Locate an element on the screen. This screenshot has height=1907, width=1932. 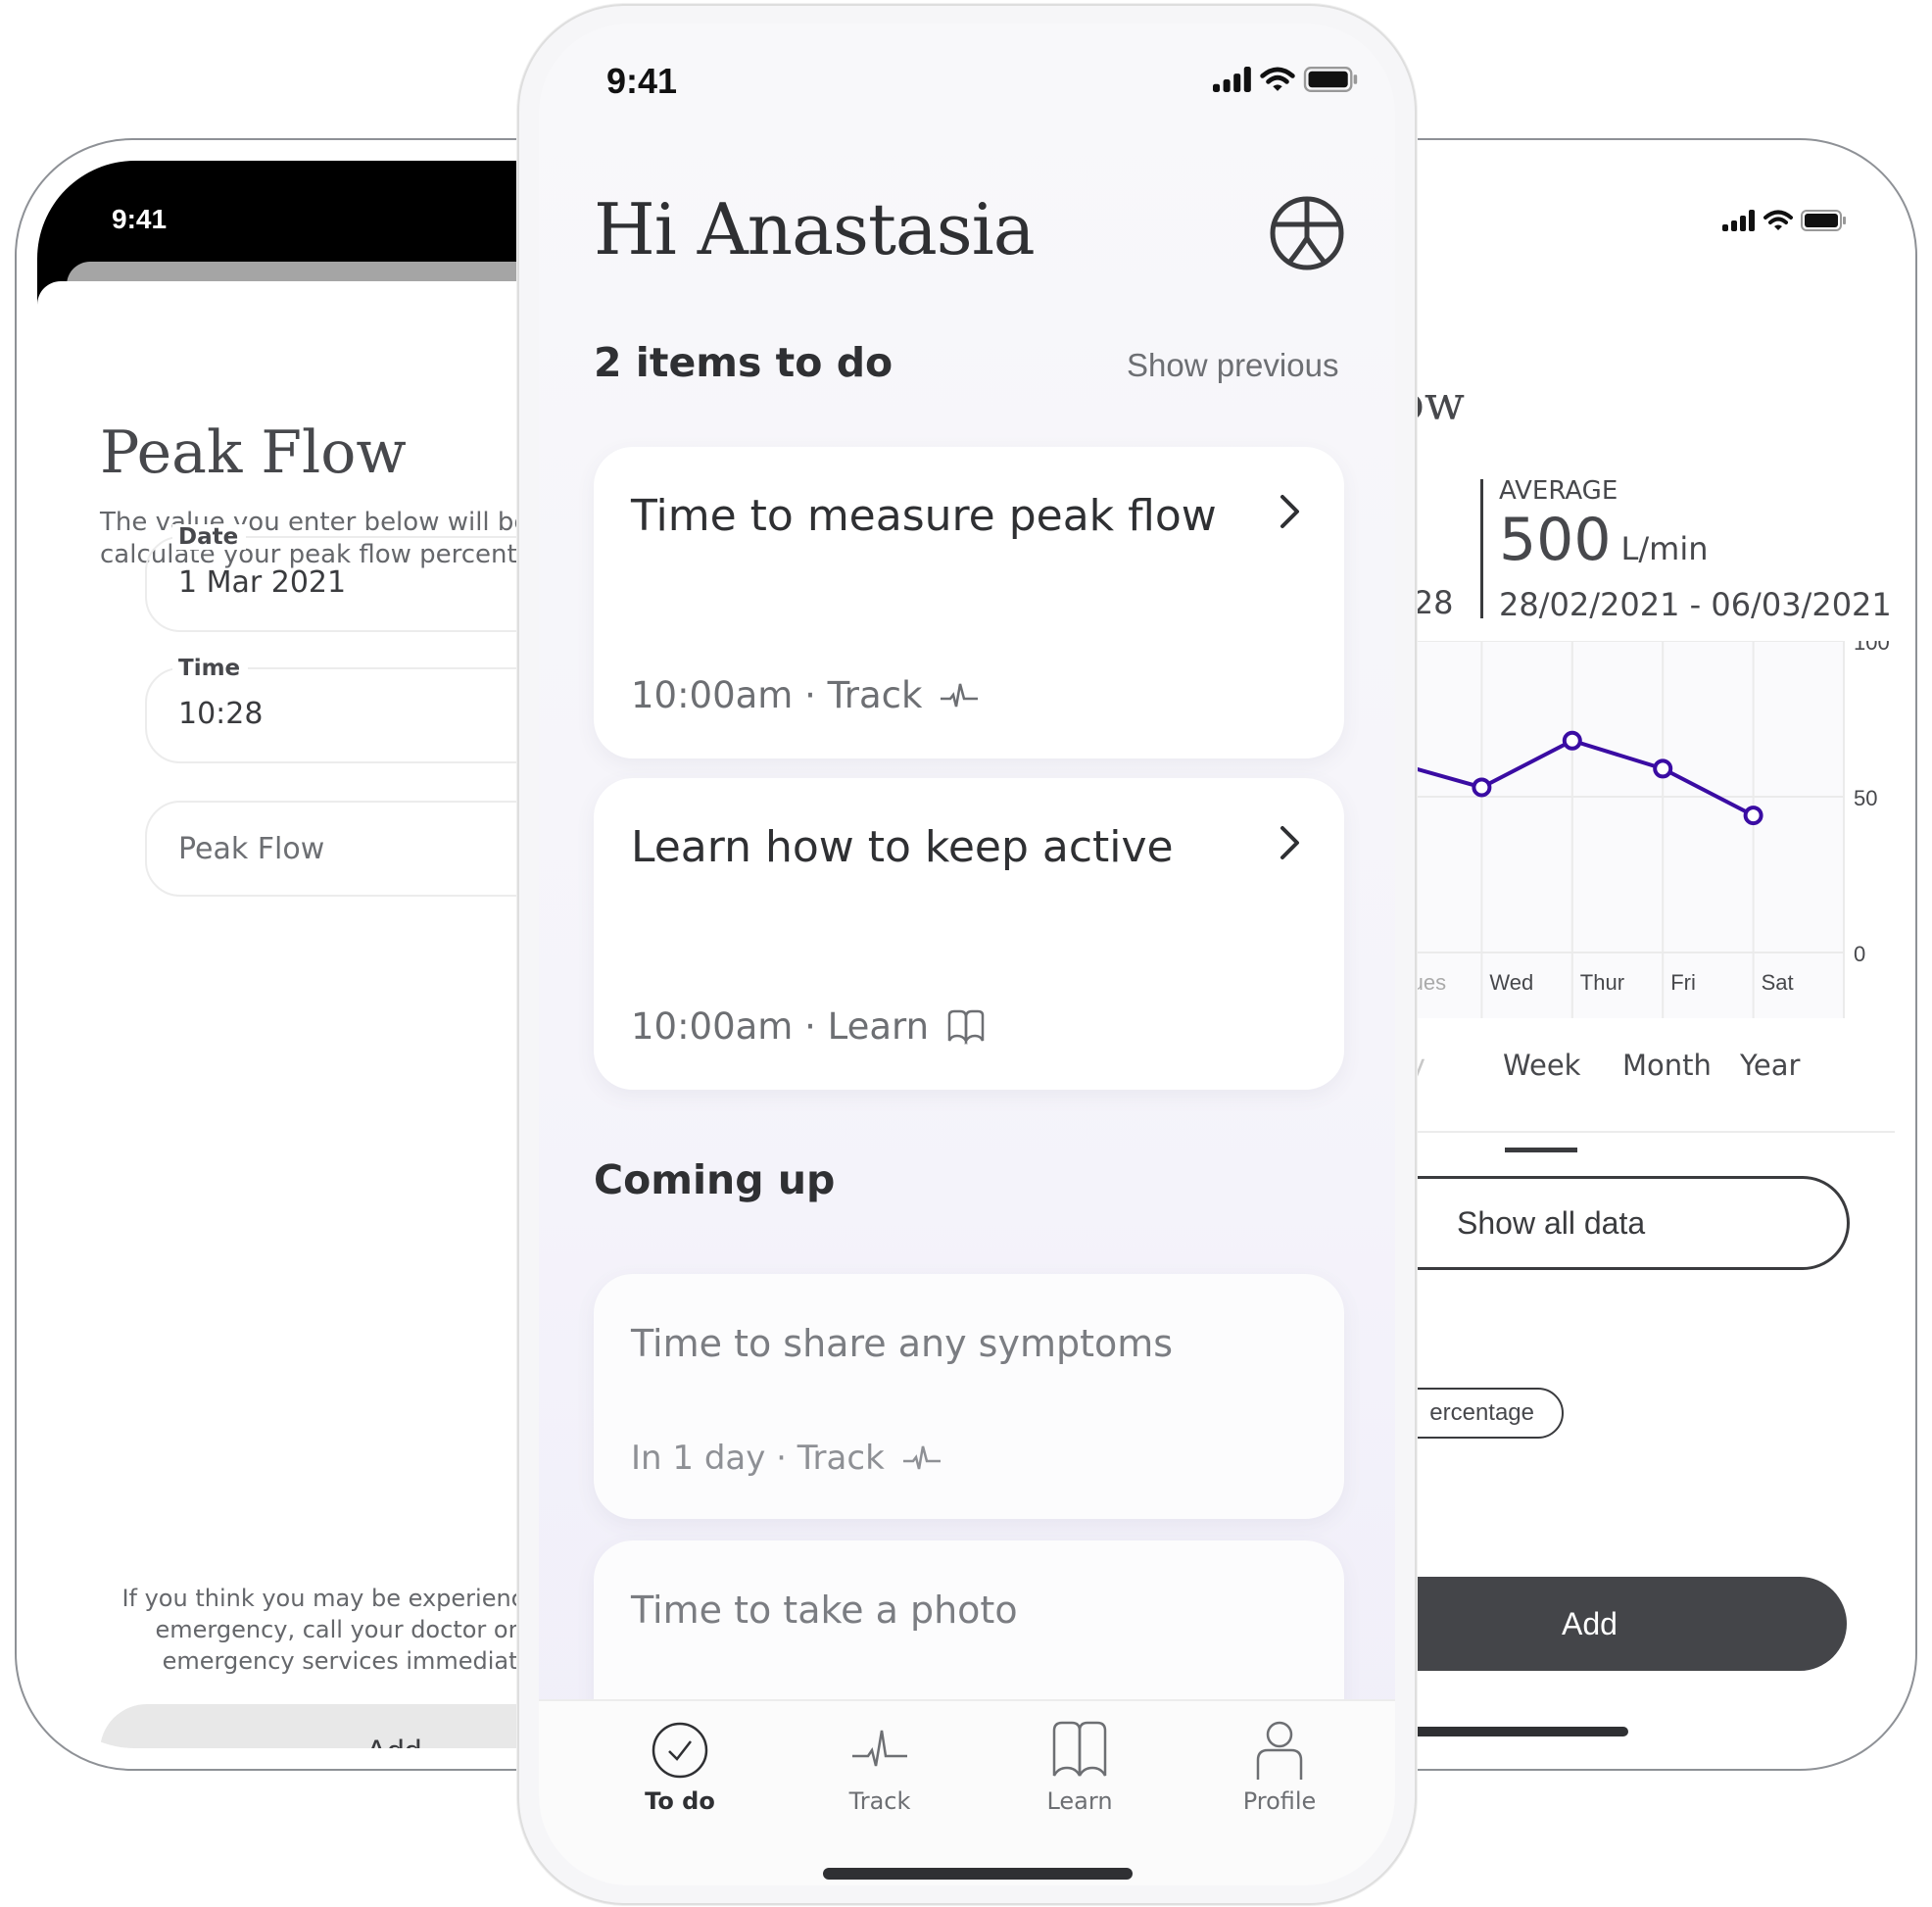
chart-svg: 050100Tues Wed Thur Fri Sat is located at coordinates (1635, 824).